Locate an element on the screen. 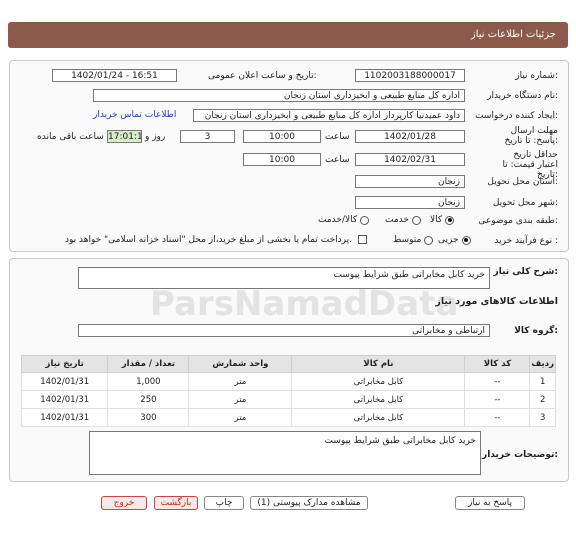 The width and height of the screenshot is (576, 557). process-option-label: جزیی is located at coordinates (448, 240).